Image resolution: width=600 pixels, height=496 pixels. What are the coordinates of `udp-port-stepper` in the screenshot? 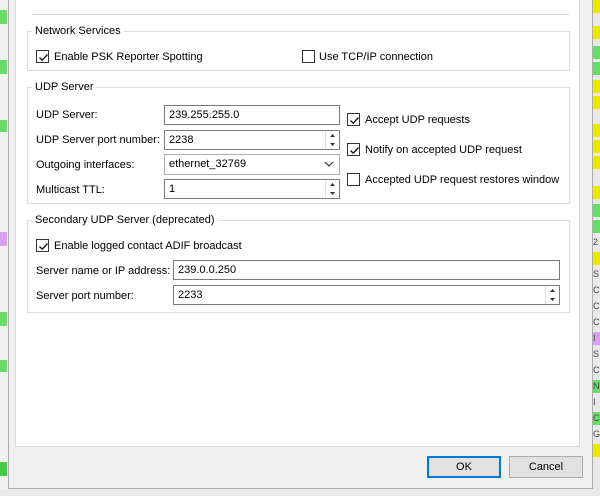 It's located at (332, 140).